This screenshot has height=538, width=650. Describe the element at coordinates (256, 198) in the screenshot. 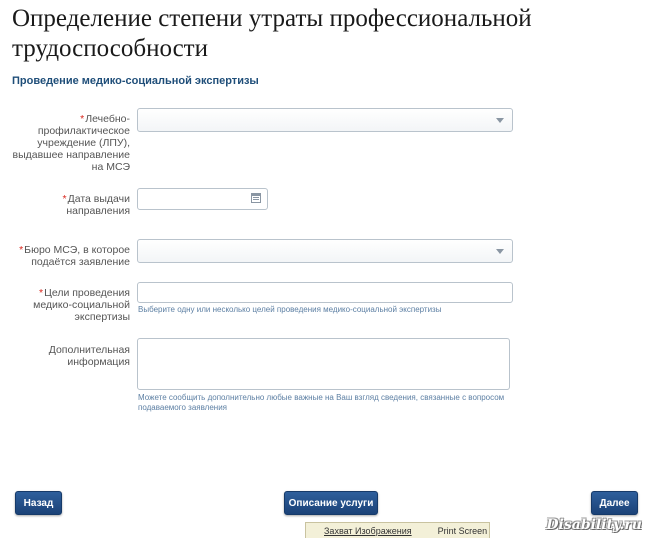

I see `calendar-icon` at that location.